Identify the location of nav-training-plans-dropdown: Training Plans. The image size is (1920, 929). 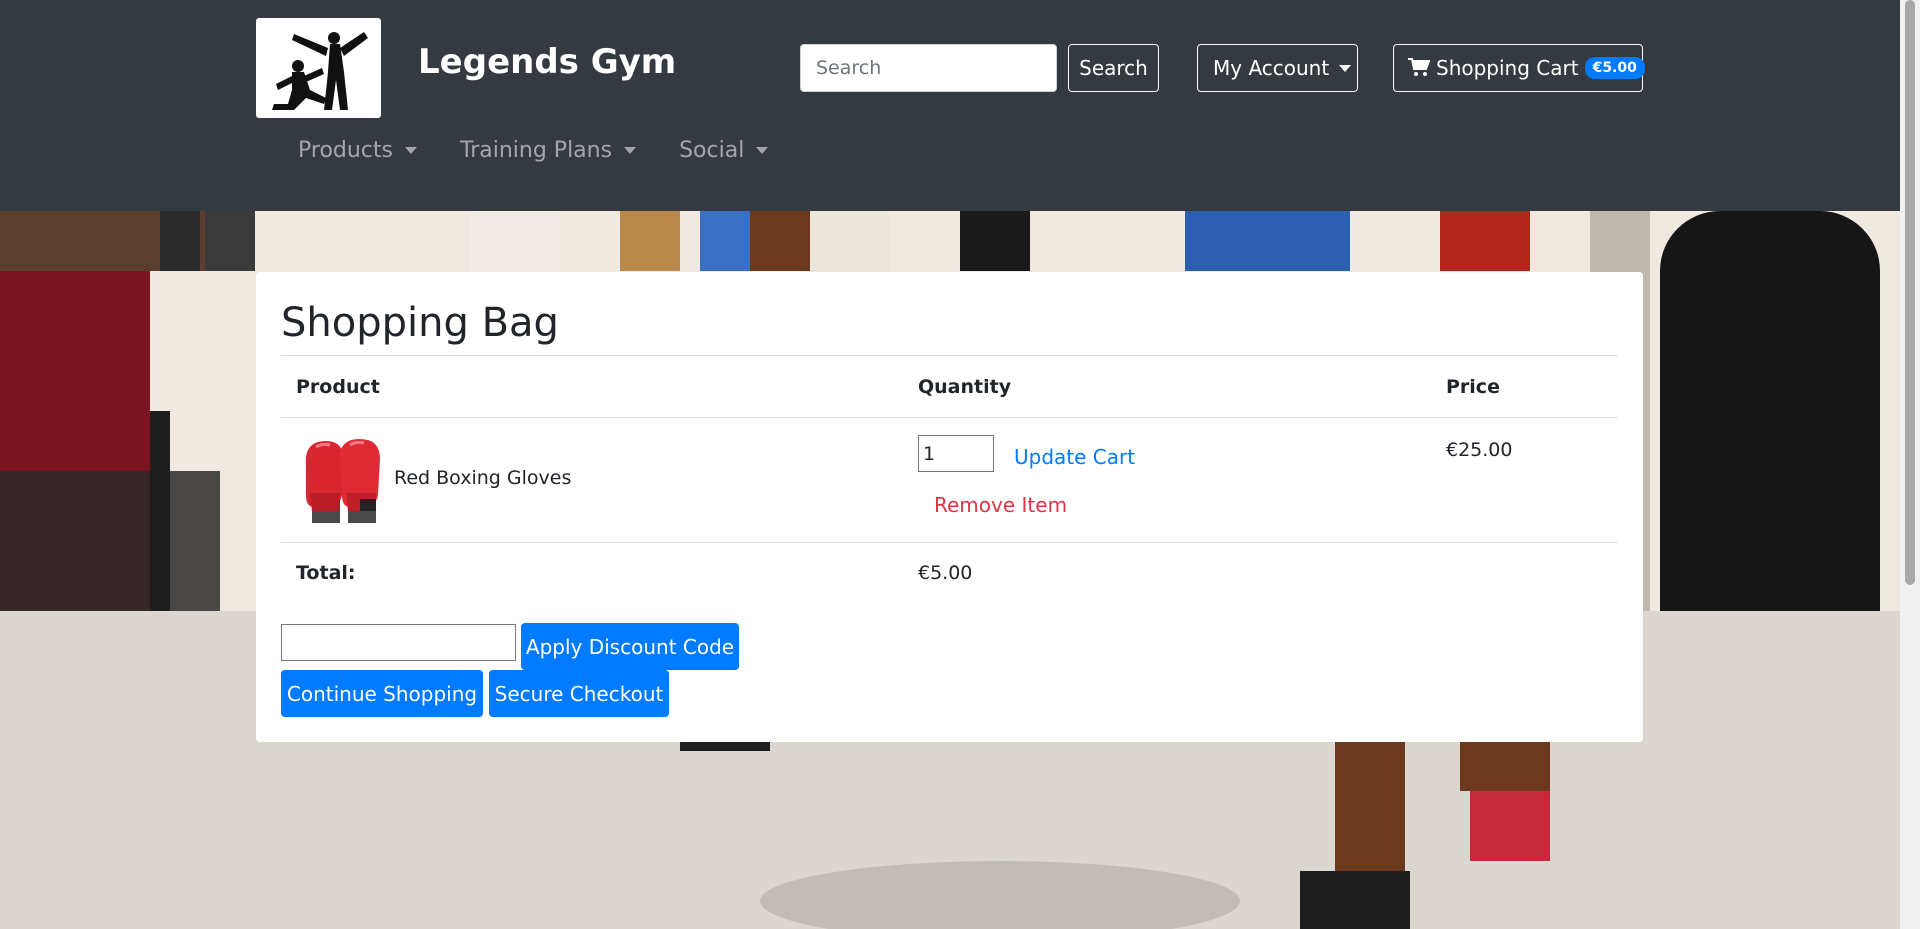
(548, 150).